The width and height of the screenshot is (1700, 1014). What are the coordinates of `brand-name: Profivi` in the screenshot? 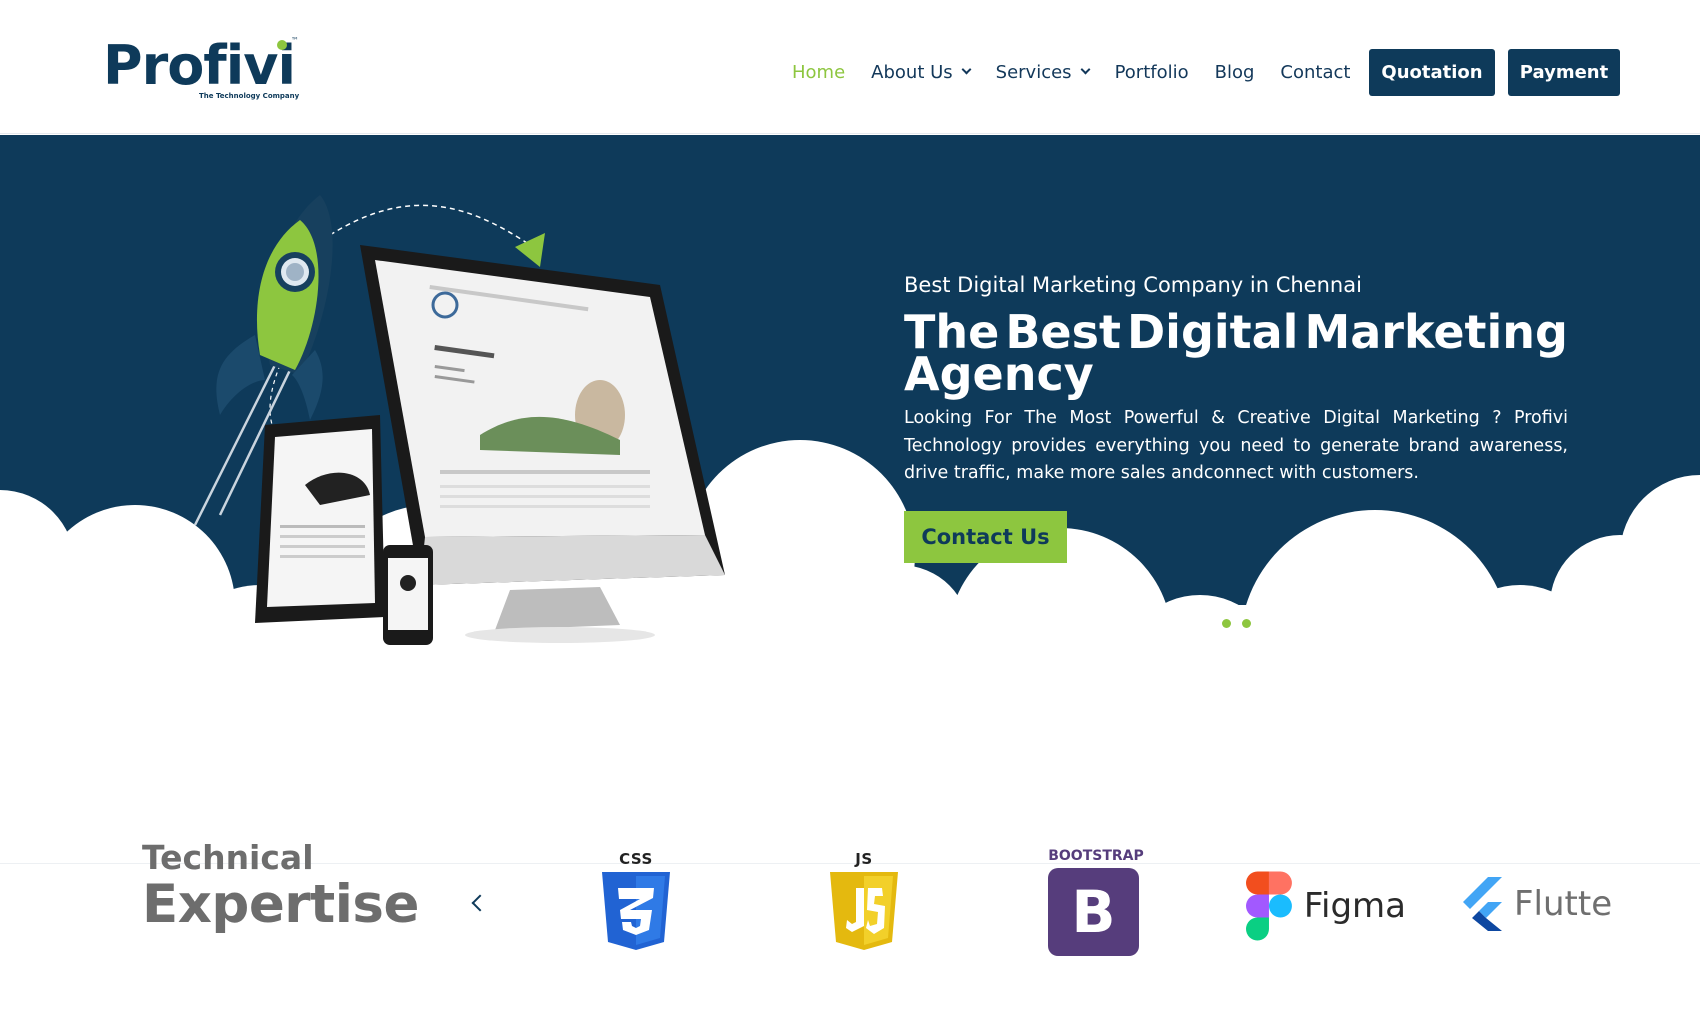 It's located at (199, 65).